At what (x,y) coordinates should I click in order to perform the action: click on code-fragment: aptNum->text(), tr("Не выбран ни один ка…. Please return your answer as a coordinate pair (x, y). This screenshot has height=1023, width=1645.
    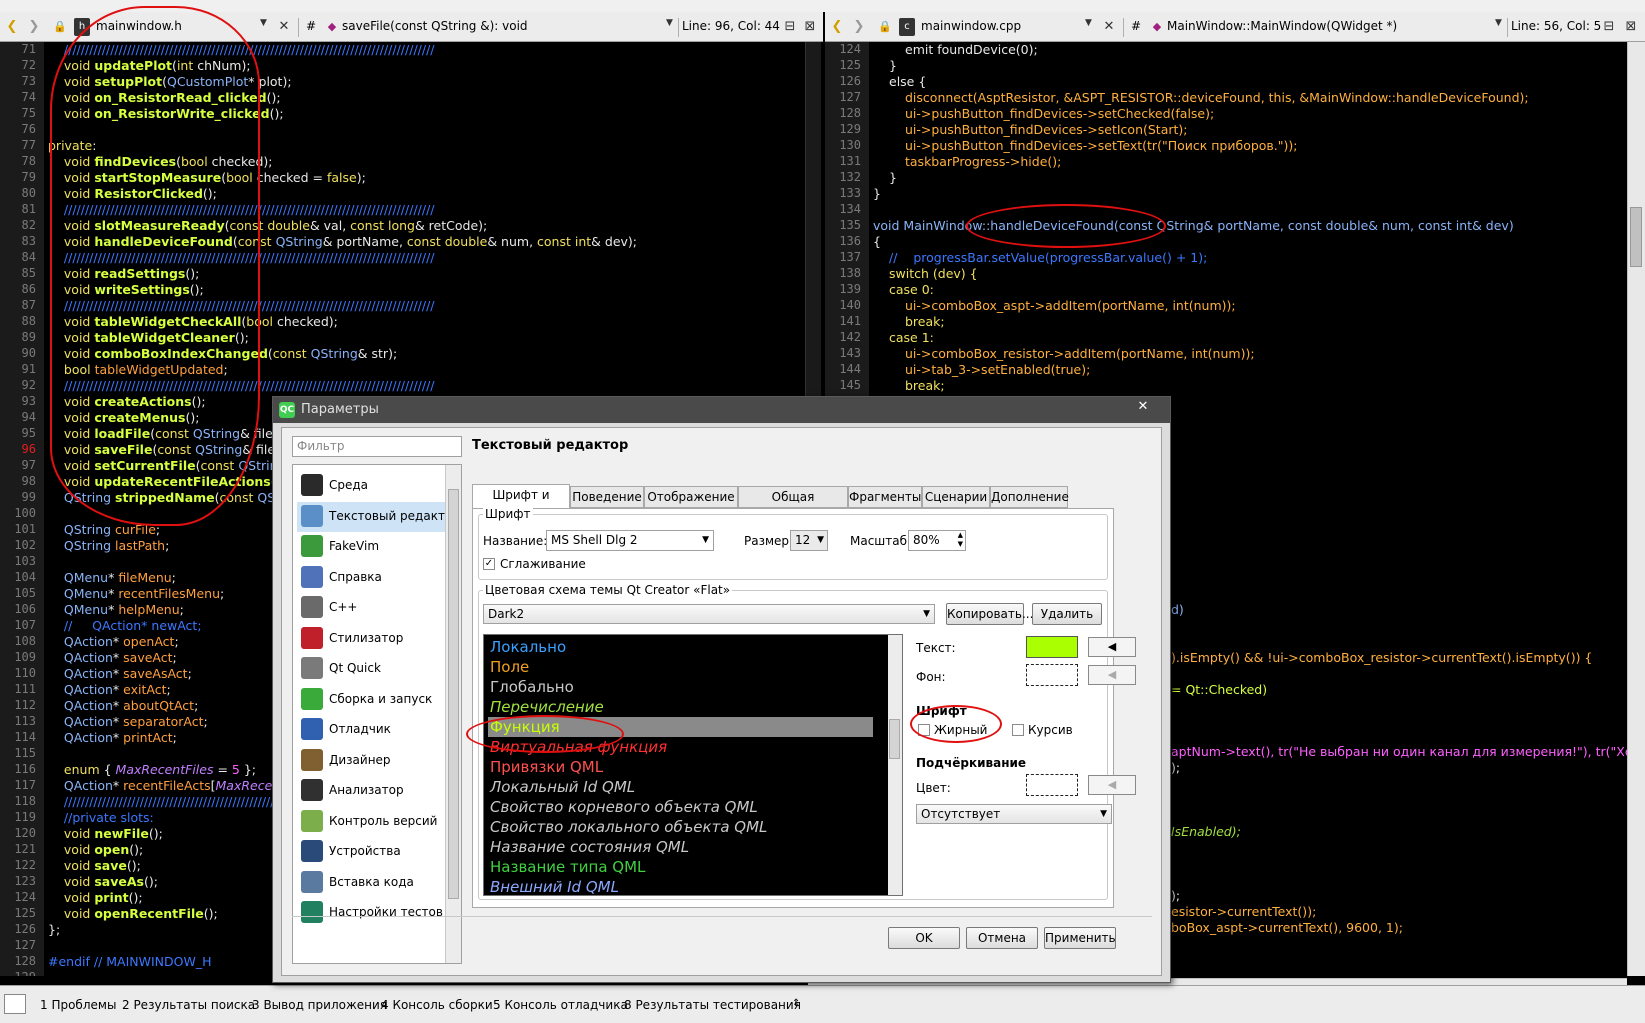
    Looking at the image, I should click on (1399, 751).